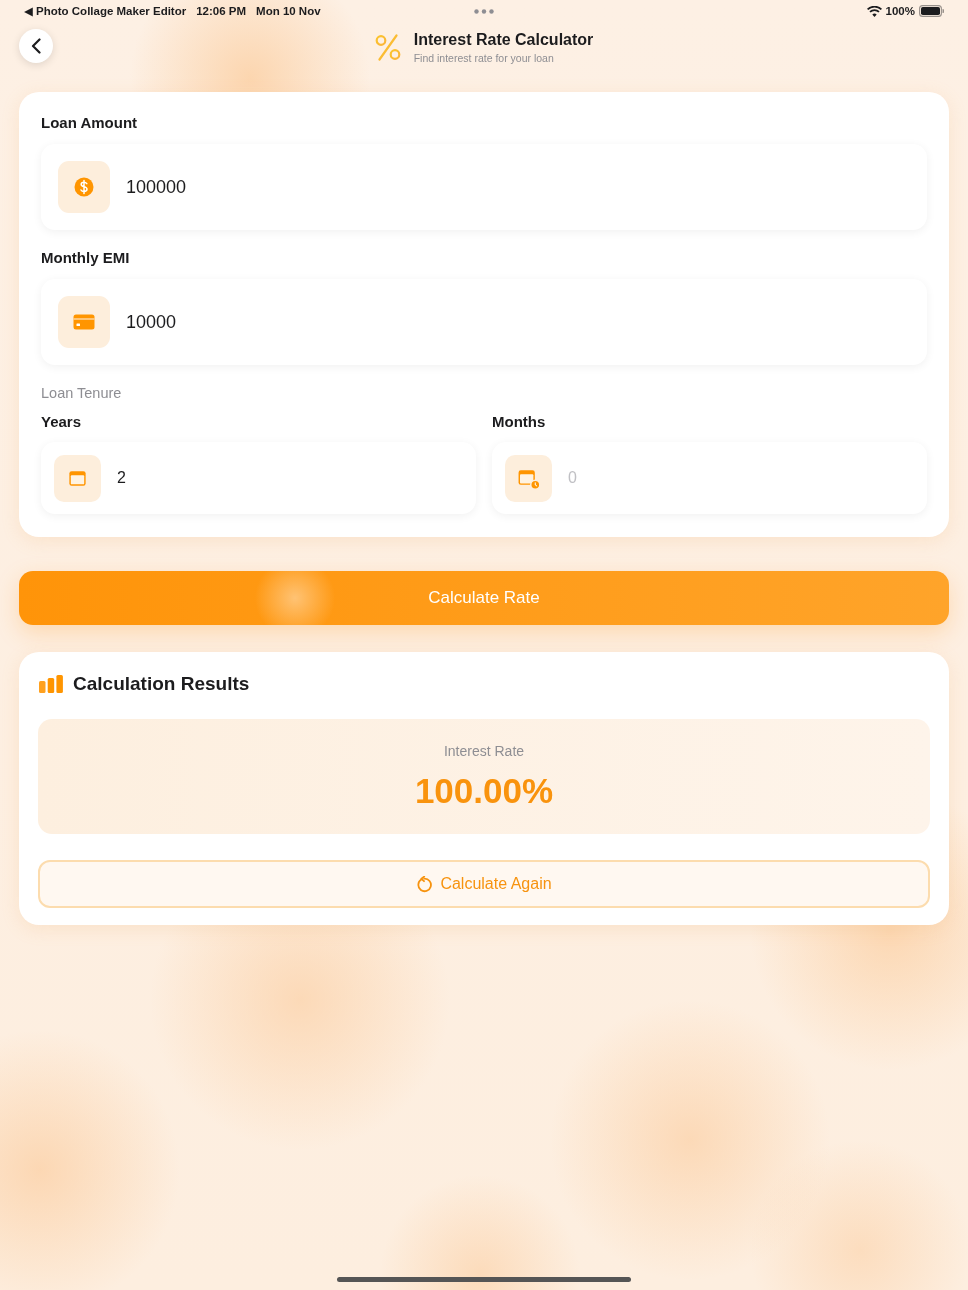 This screenshot has height=1290, width=968. What do you see at coordinates (161, 684) in the screenshot?
I see `results-title: Calculation Results` at bounding box center [161, 684].